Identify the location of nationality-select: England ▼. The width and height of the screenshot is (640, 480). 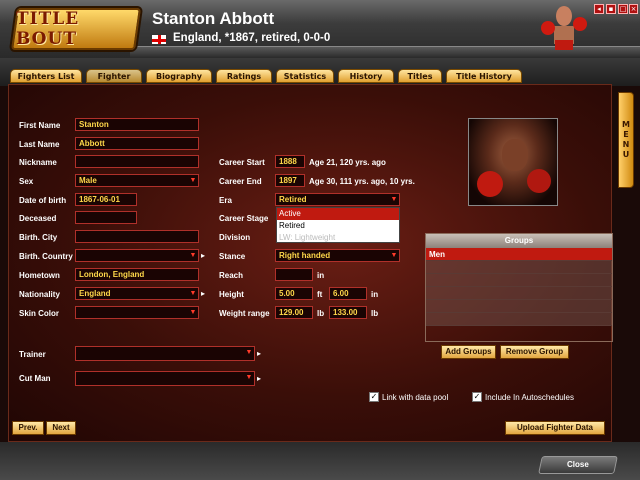
(137, 293).